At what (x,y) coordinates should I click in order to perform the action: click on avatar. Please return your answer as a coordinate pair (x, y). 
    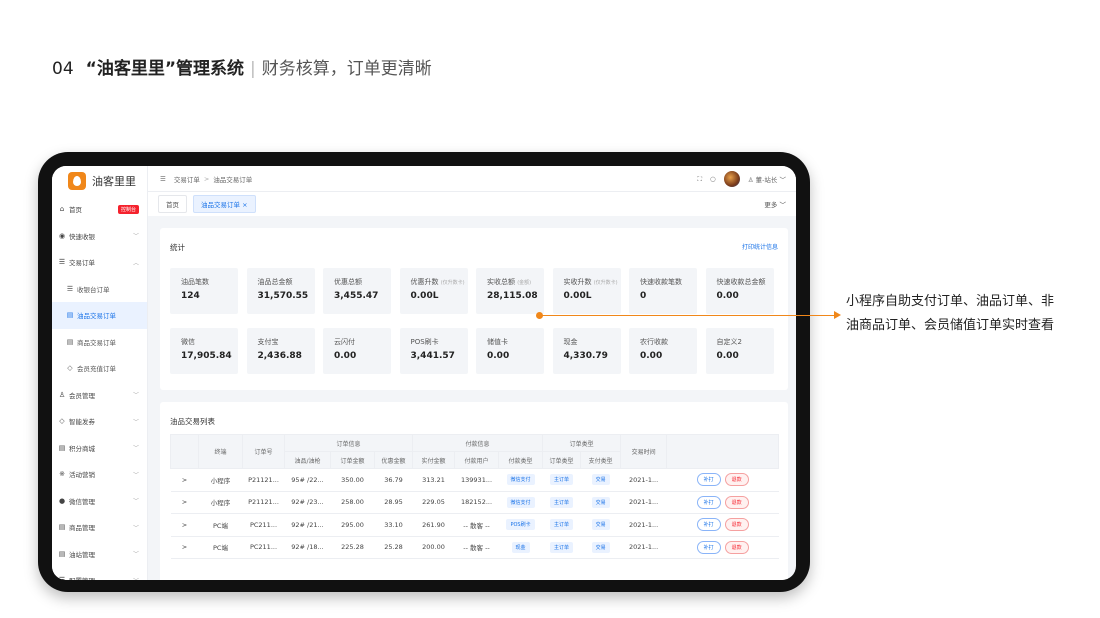
    Looking at the image, I should click on (731, 179).